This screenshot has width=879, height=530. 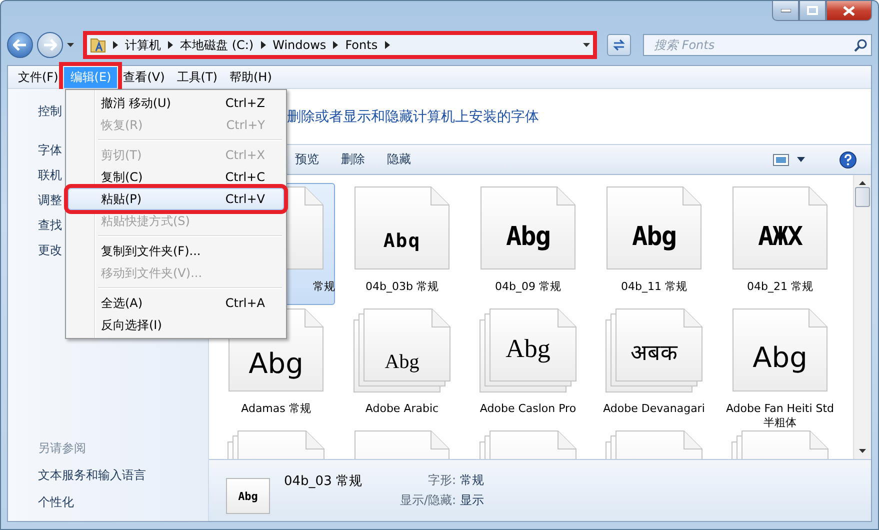 I want to click on font-name: 04b_11 常规, so click(x=654, y=287).